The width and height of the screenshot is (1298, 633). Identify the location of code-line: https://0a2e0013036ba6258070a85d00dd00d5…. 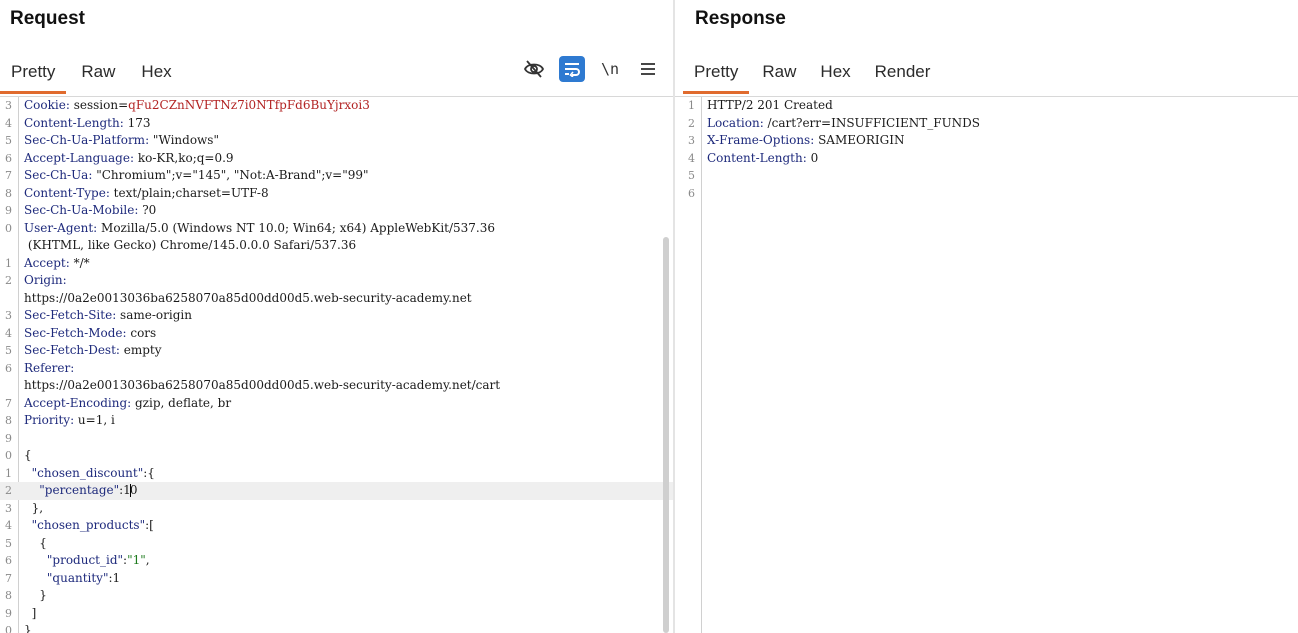
(336, 386).